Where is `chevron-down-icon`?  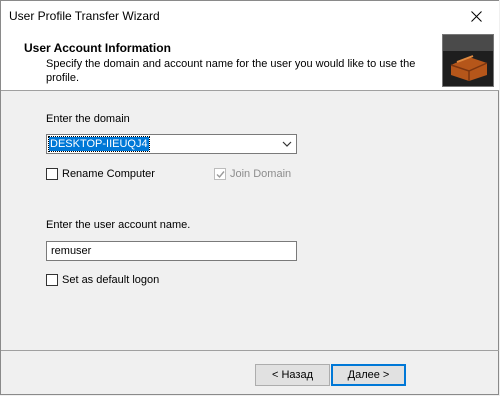 chevron-down-icon is located at coordinates (287, 144).